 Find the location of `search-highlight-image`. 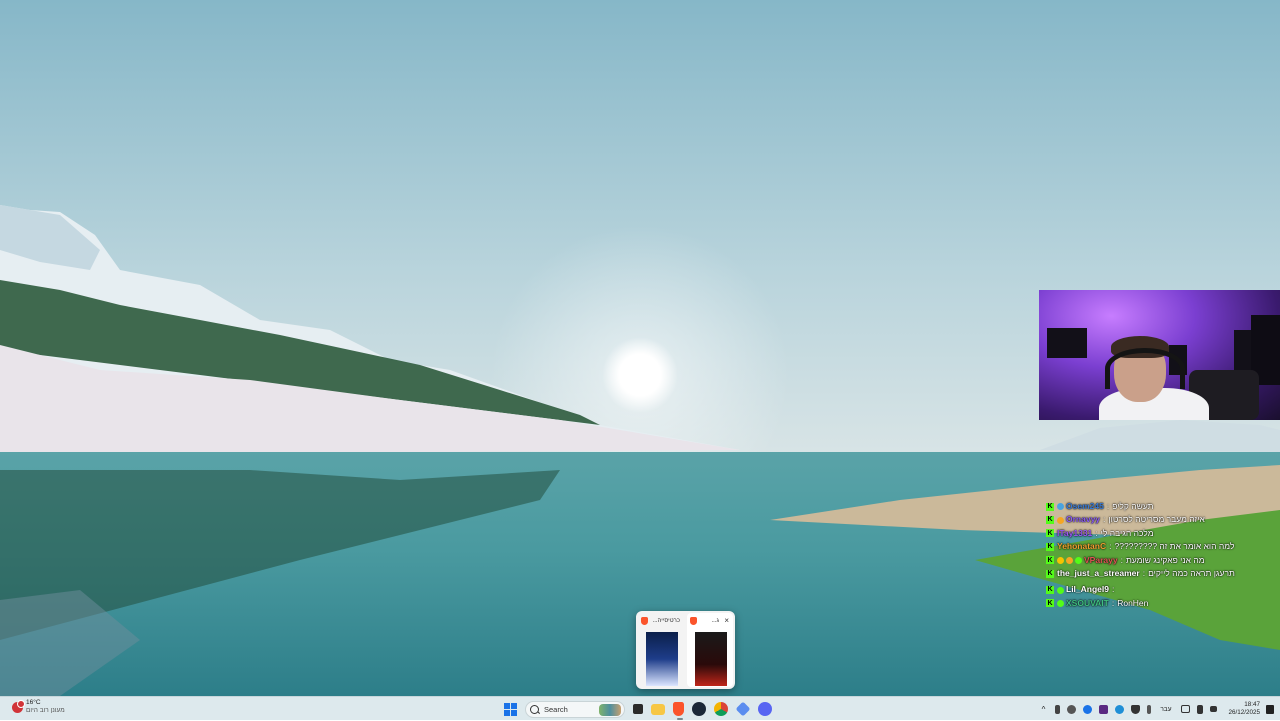

search-highlight-image is located at coordinates (610, 709).